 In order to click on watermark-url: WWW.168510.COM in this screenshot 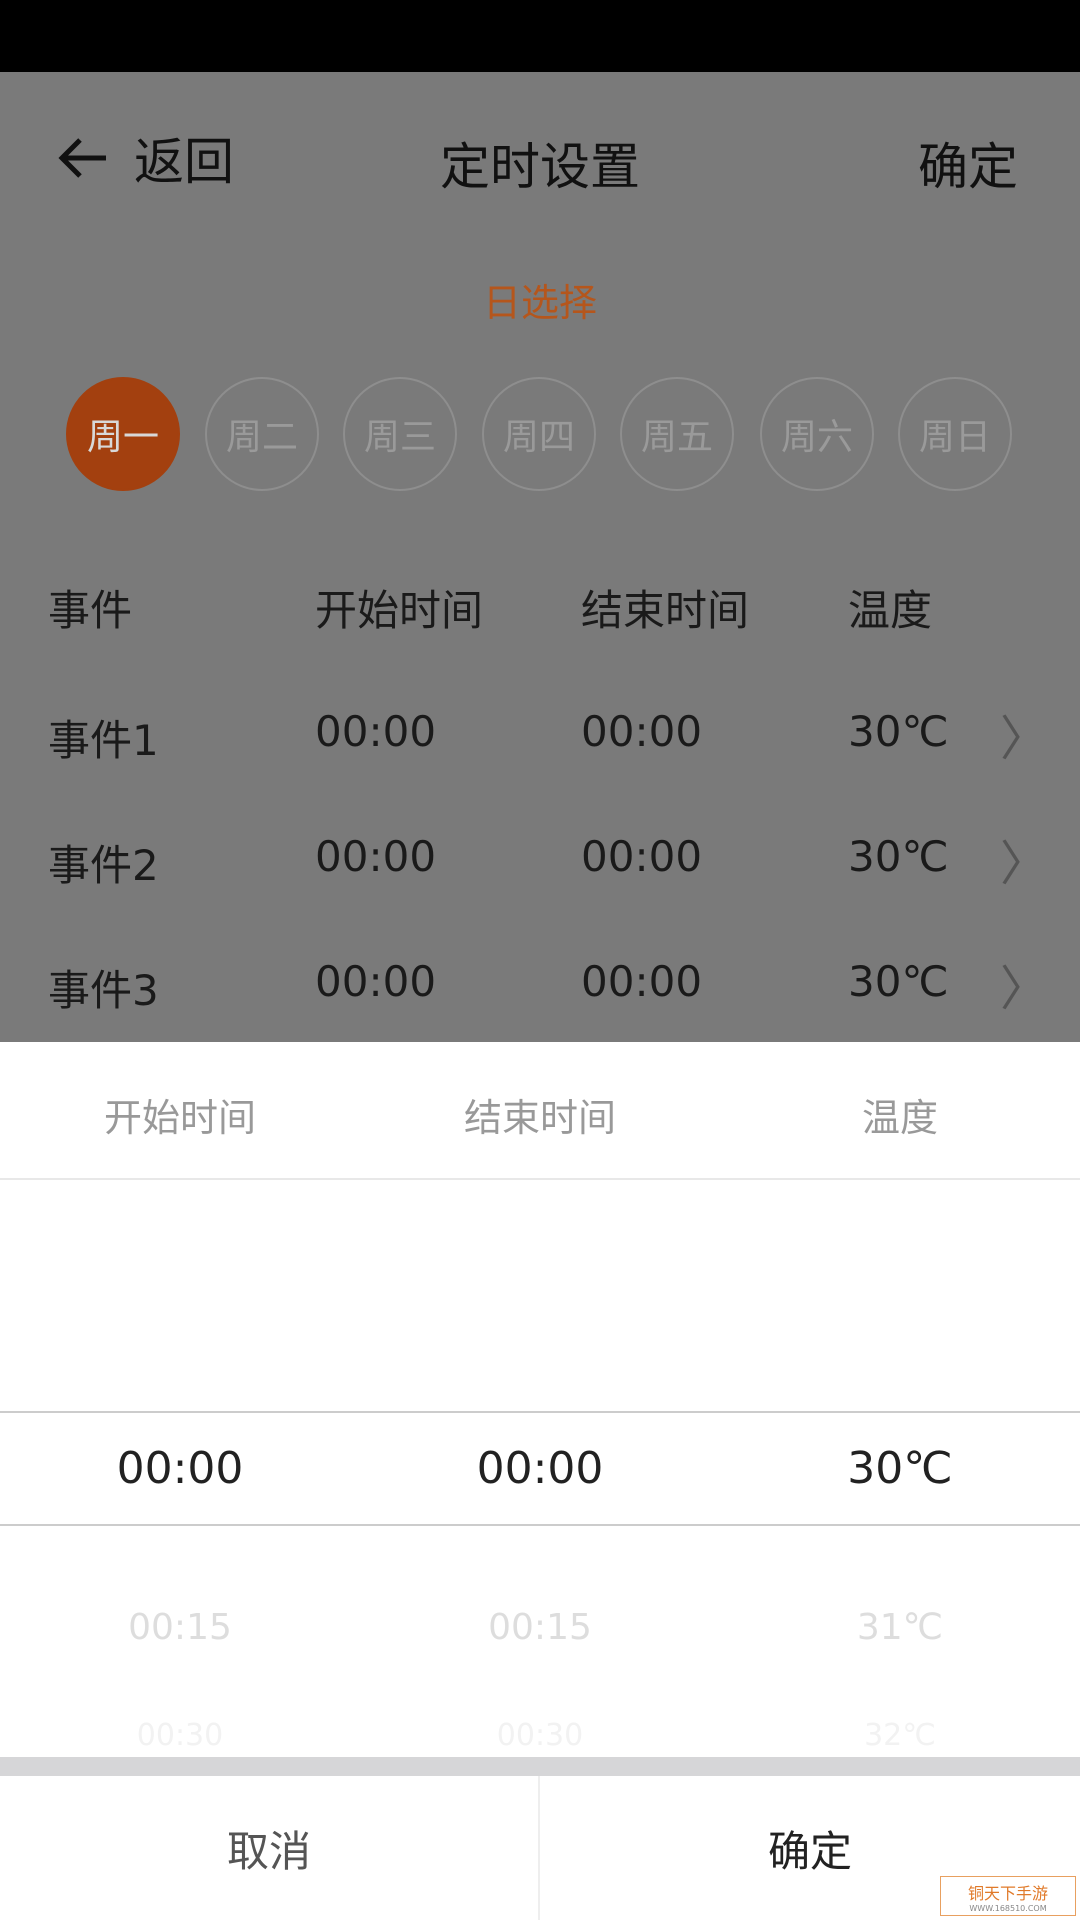, I will do `click(1008, 1908)`.